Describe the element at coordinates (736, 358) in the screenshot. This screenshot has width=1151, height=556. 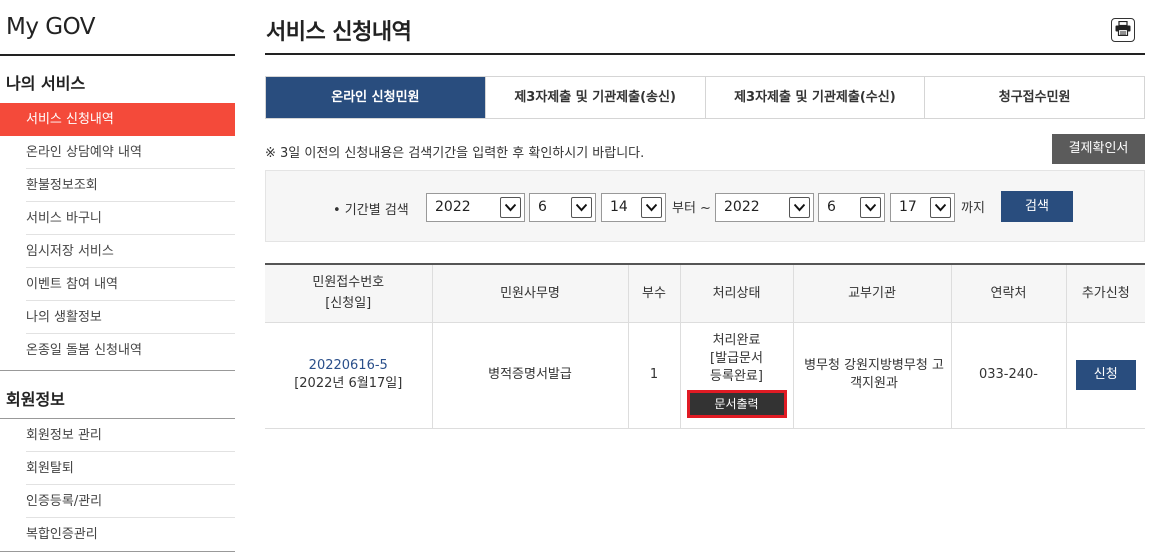
I see `status-text: [발급문서` at that location.